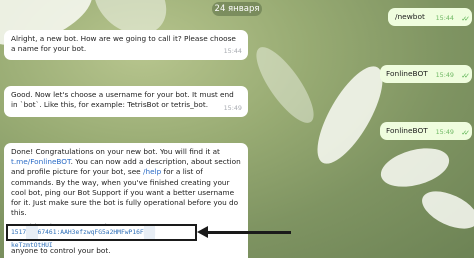  What do you see at coordinates (249, 232) in the screenshot?
I see `arrow-shaft` at bounding box center [249, 232].